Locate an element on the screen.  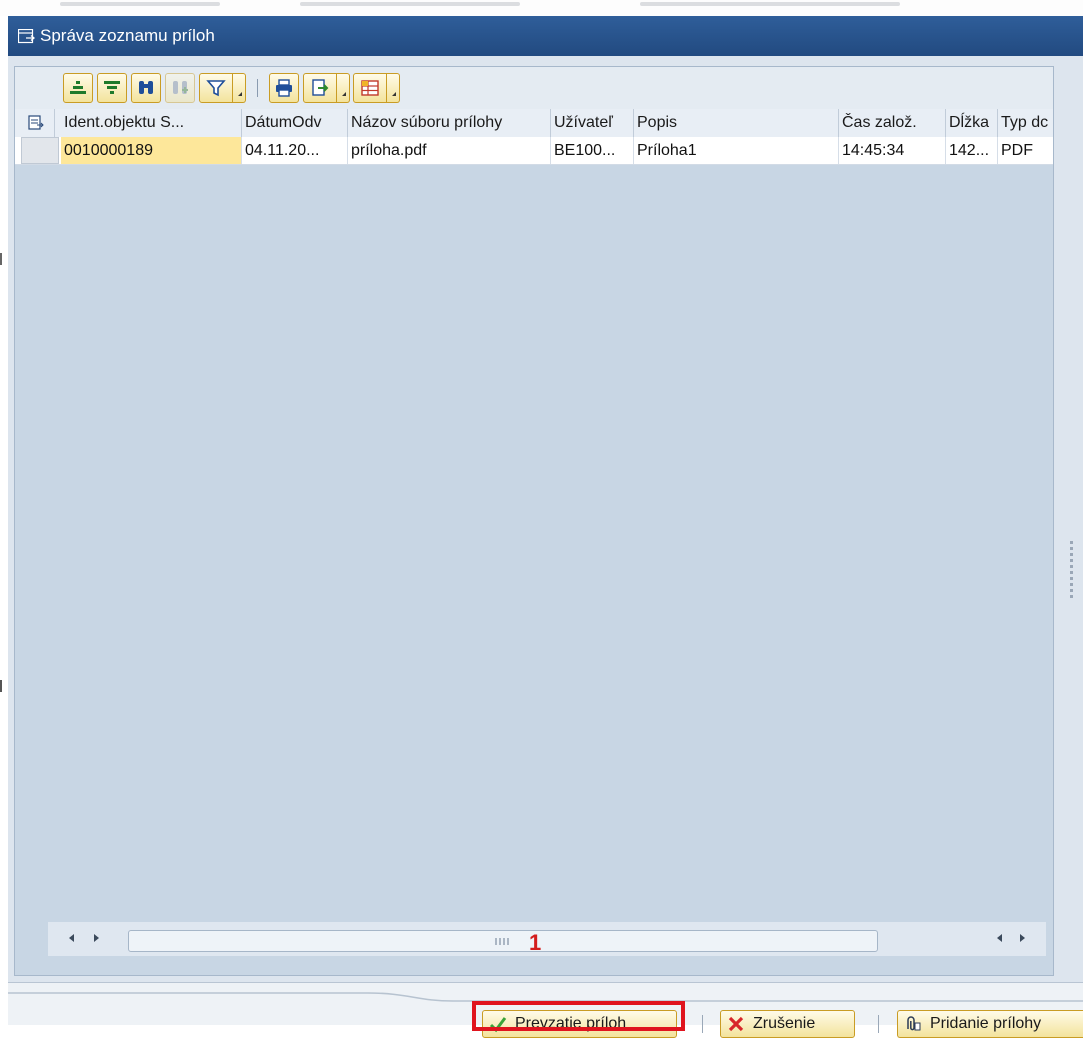
column-header-time: Čas založ. is located at coordinates (892, 123).